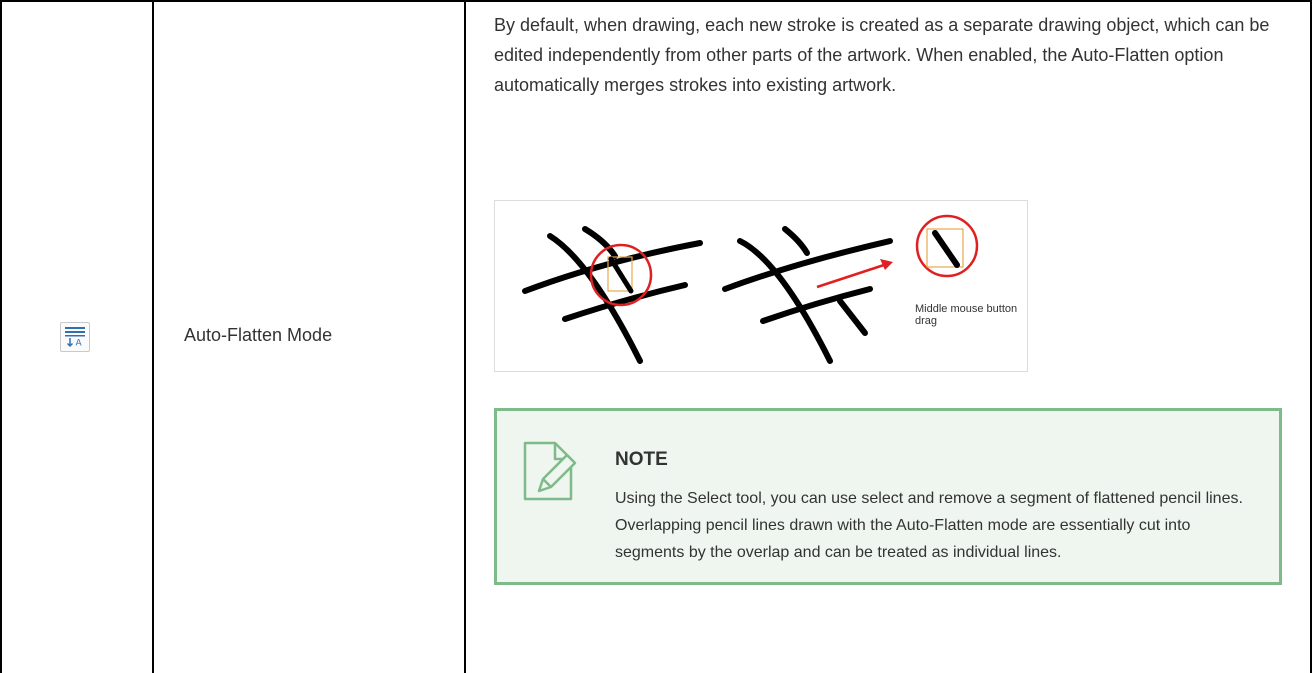 The height and width of the screenshot is (673, 1312). What do you see at coordinates (551, 474) in the screenshot?
I see `note-pencil-icon` at bounding box center [551, 474].